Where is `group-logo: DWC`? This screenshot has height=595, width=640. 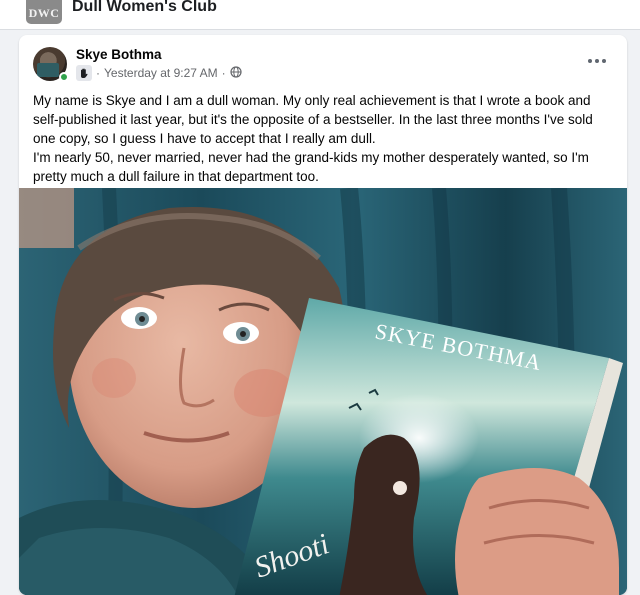
group-logo: DWC is located at coordinates (44, 12).